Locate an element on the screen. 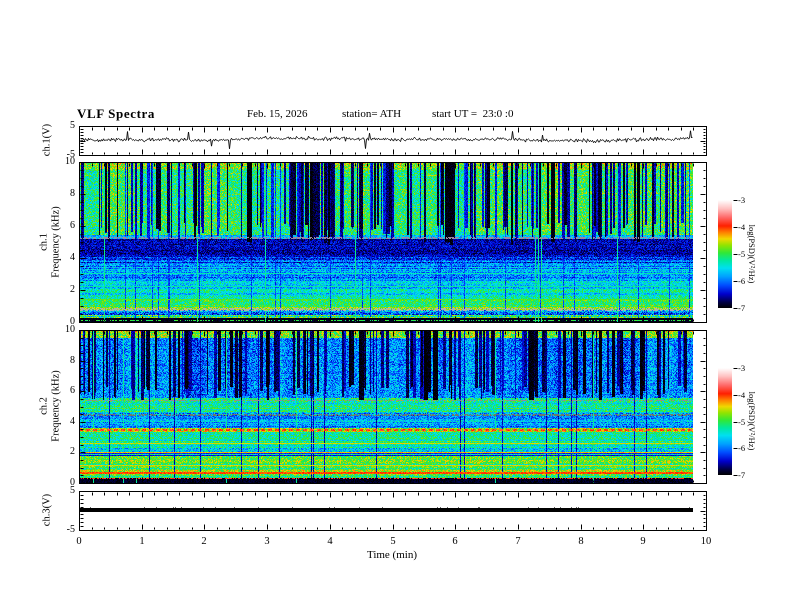 This screenshot has width=792, height=612. x-tick-label: 7 is located at coordinates (518, 541).